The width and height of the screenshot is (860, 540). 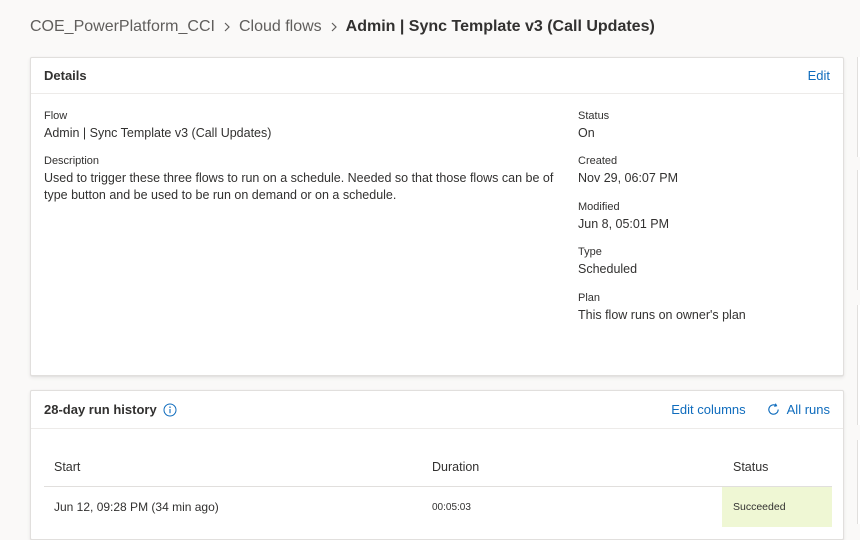 What do you see at coordinates (777, 467) in the screenshot?
I see `column-header-status: Status` at bounding box center [777, 467].